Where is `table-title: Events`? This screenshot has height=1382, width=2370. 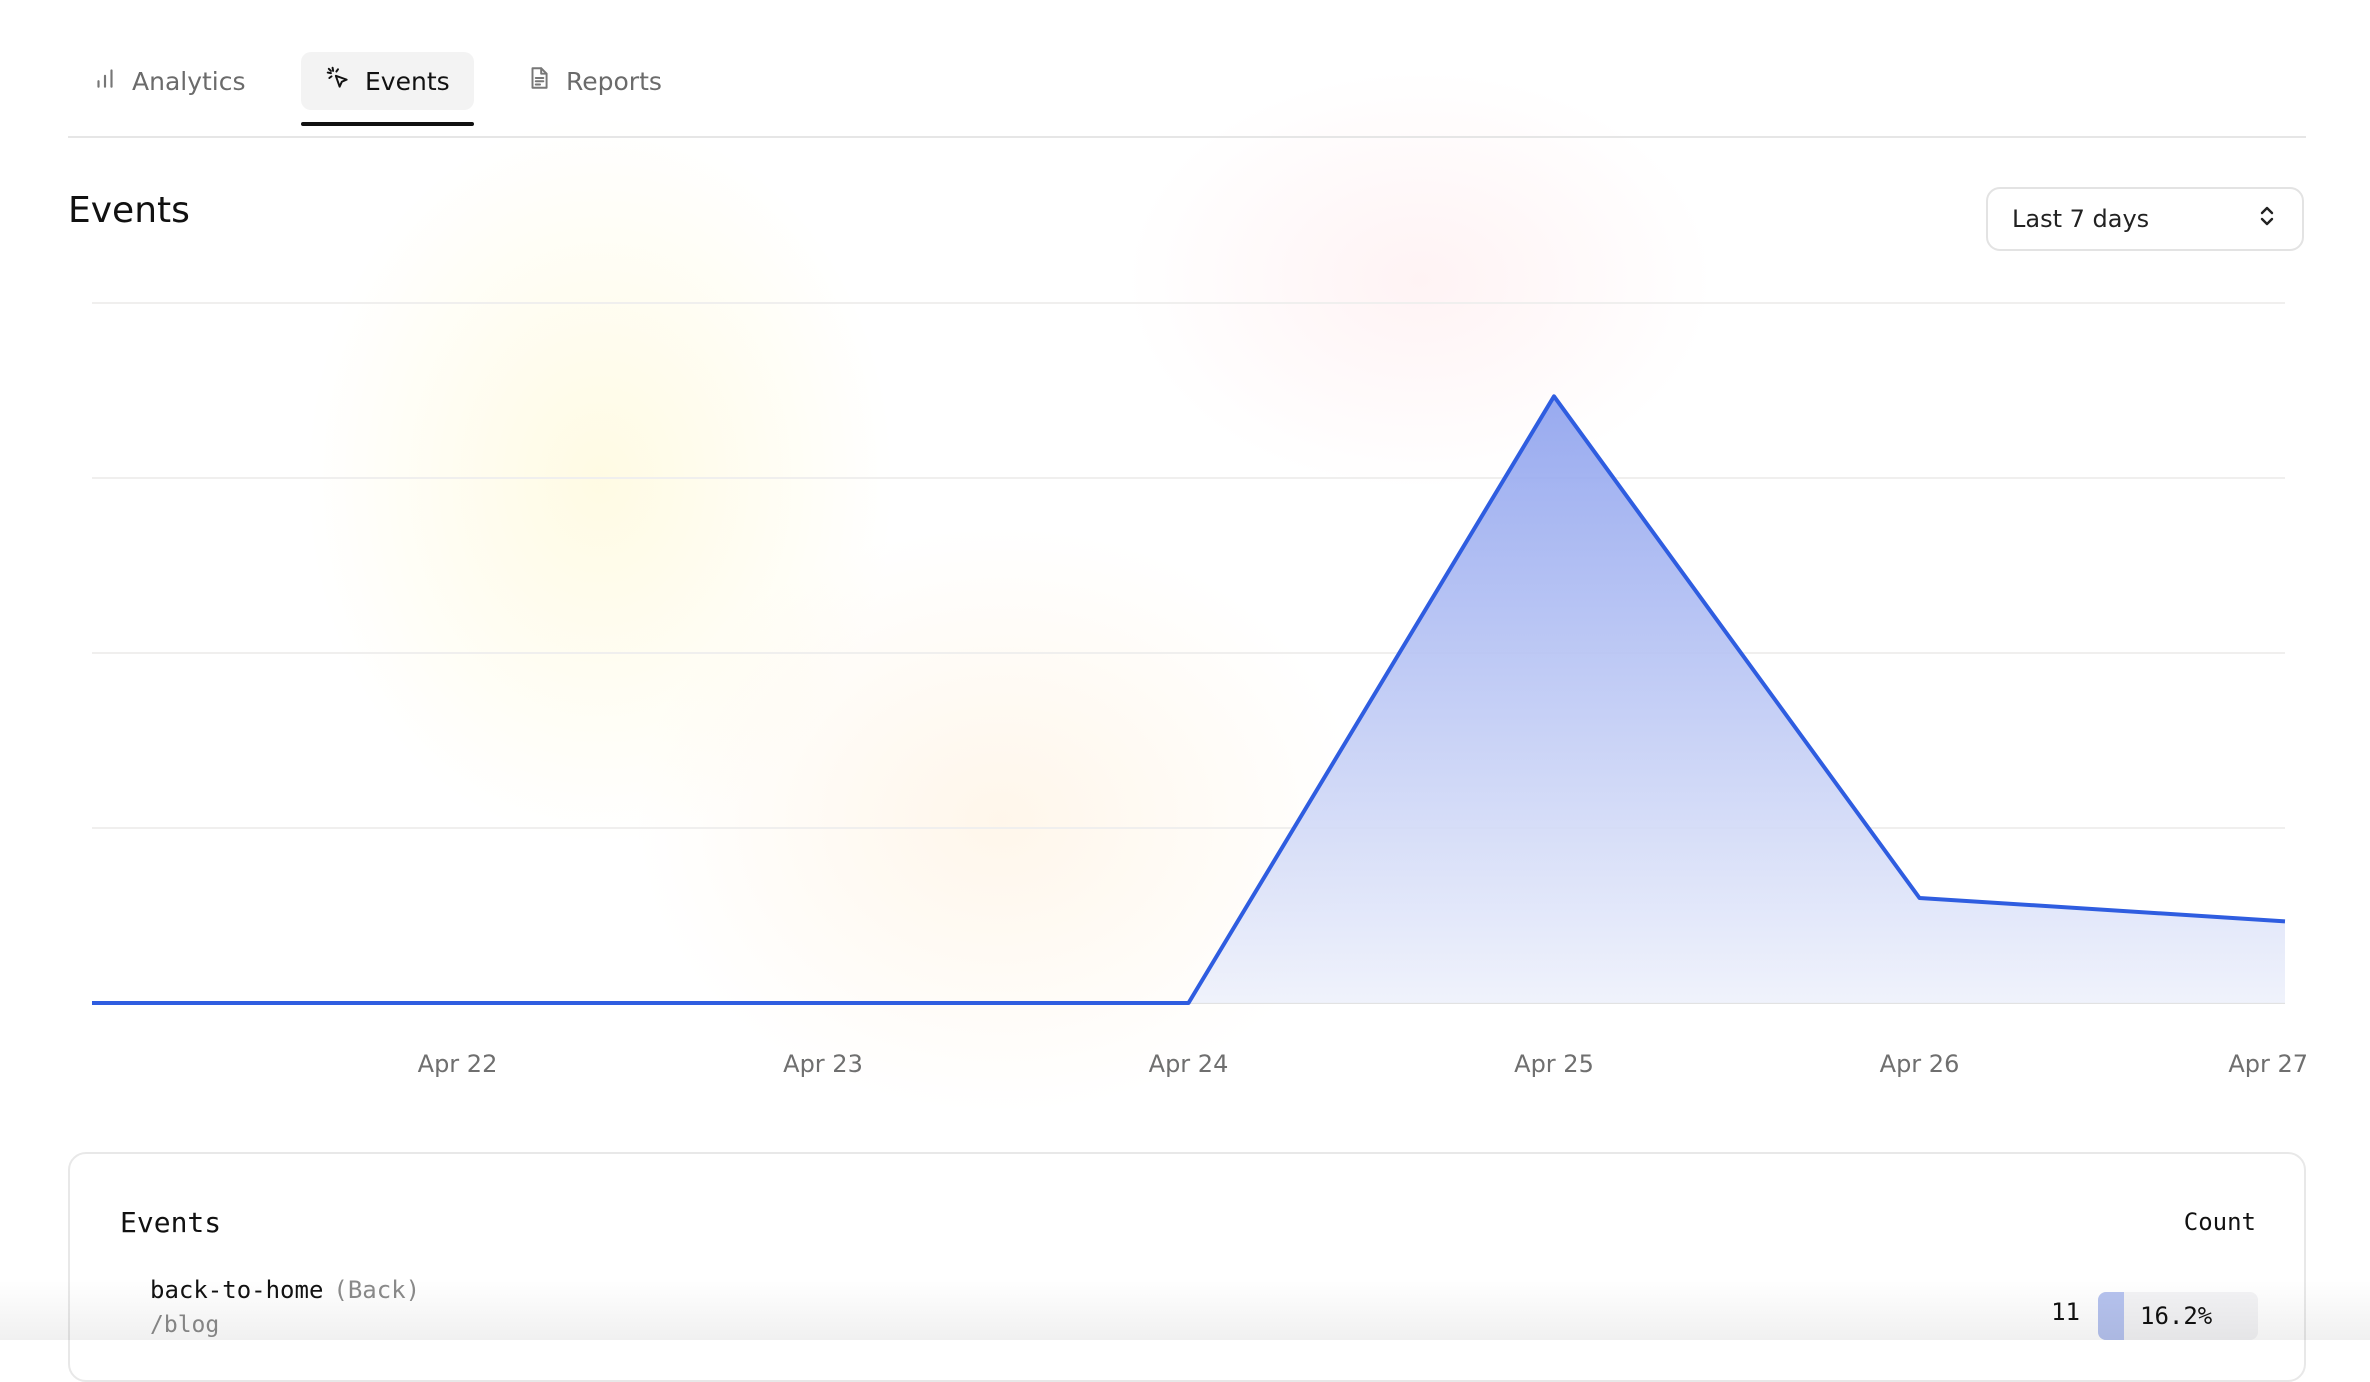 table-title: Events is located at coordinates (171, 1222).